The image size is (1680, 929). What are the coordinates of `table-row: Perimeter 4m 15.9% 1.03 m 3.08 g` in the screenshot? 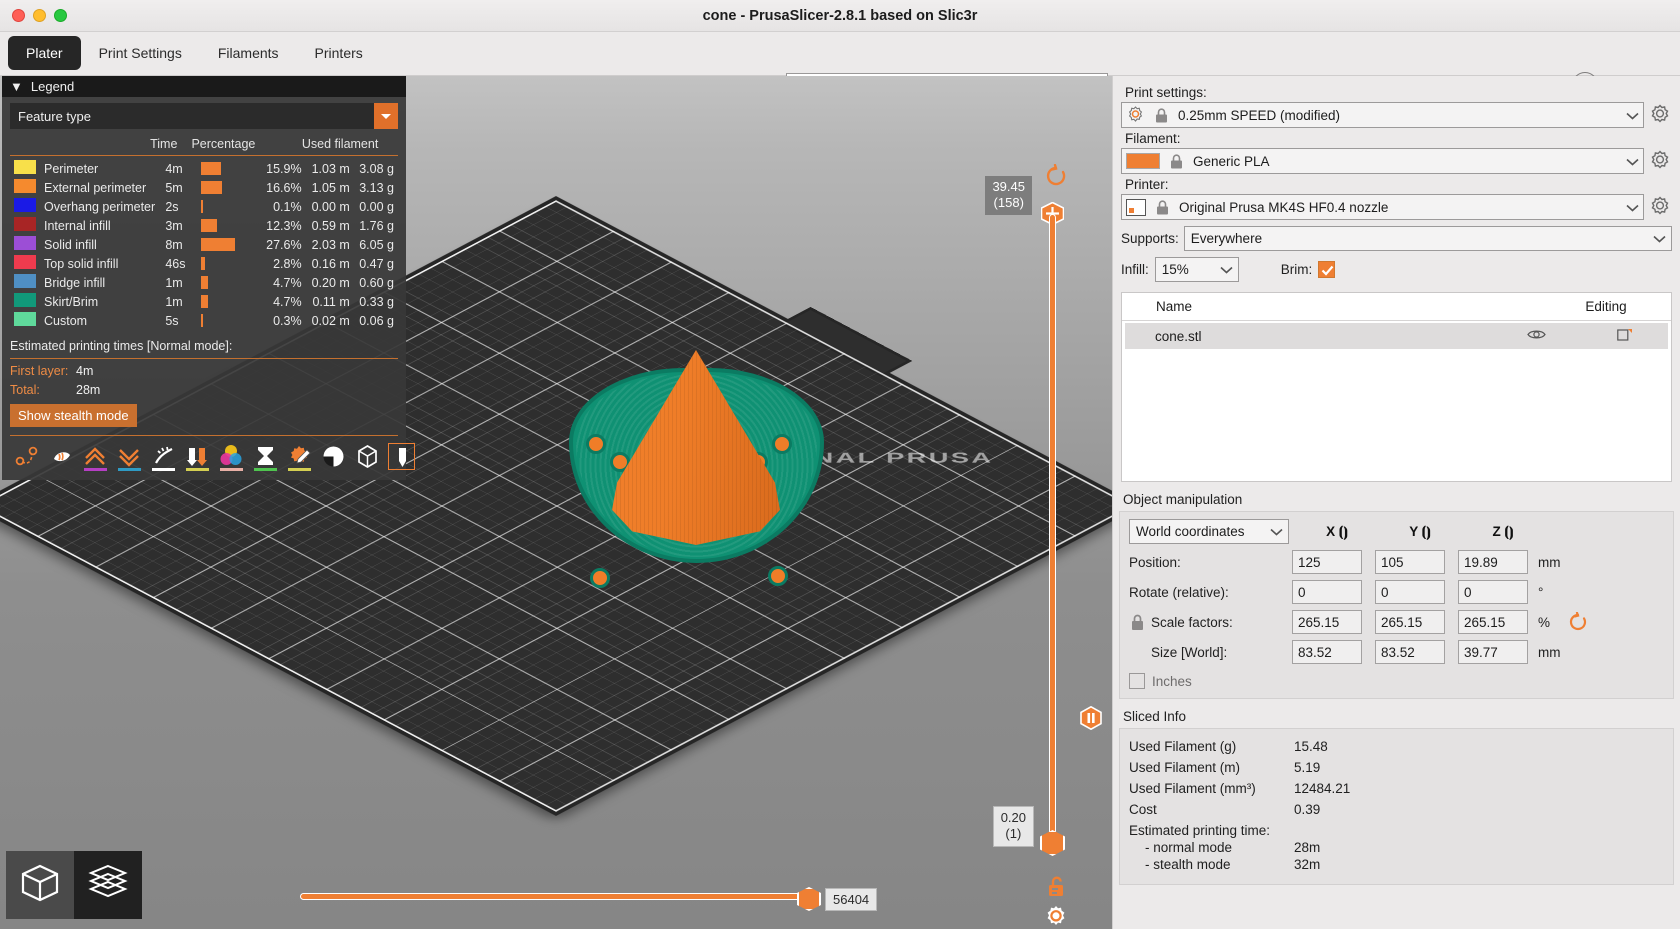 It's located at (204, 168).